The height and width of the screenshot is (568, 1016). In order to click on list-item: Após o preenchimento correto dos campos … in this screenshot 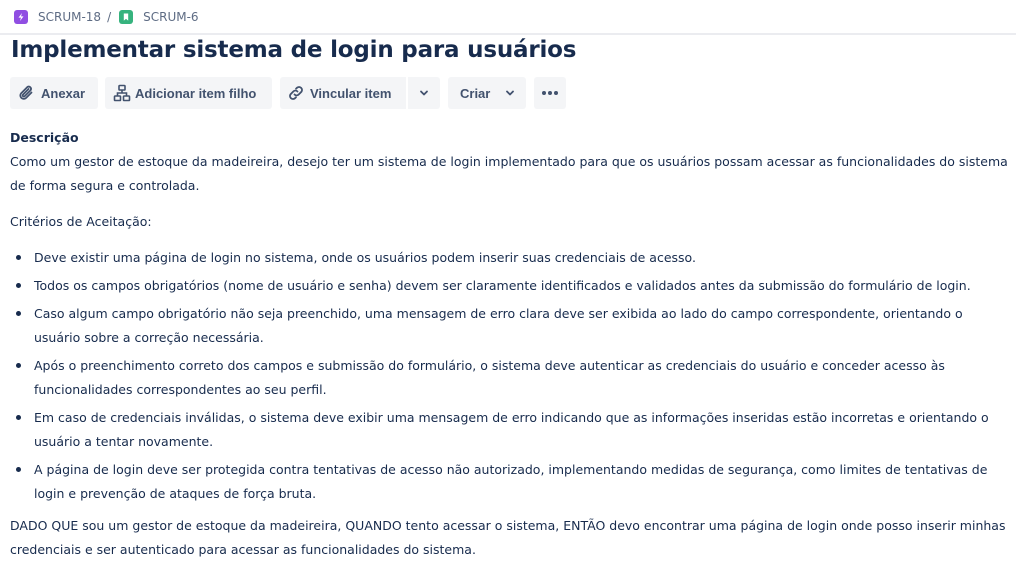, I will do `click(510, 378)`.